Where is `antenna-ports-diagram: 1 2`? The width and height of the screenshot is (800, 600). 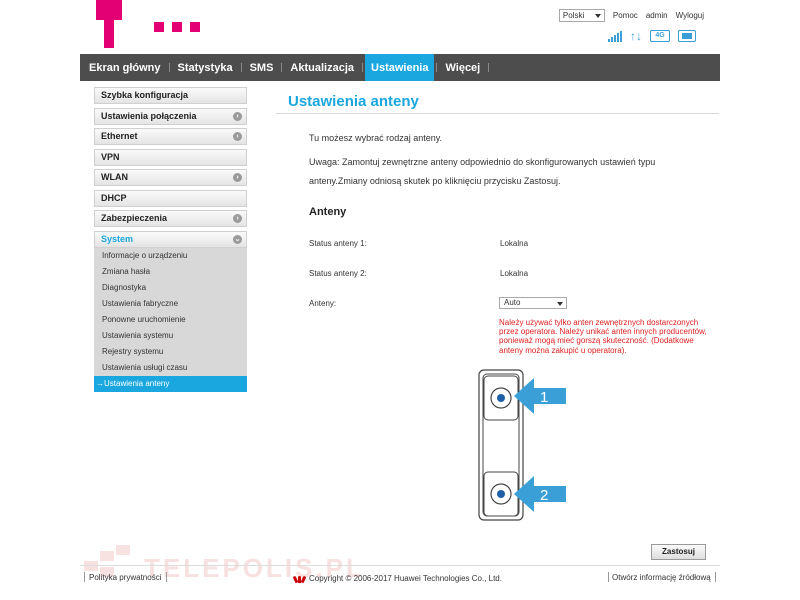 antenna-ports-diagram: 1 2 is located at coordinates (522, 445).